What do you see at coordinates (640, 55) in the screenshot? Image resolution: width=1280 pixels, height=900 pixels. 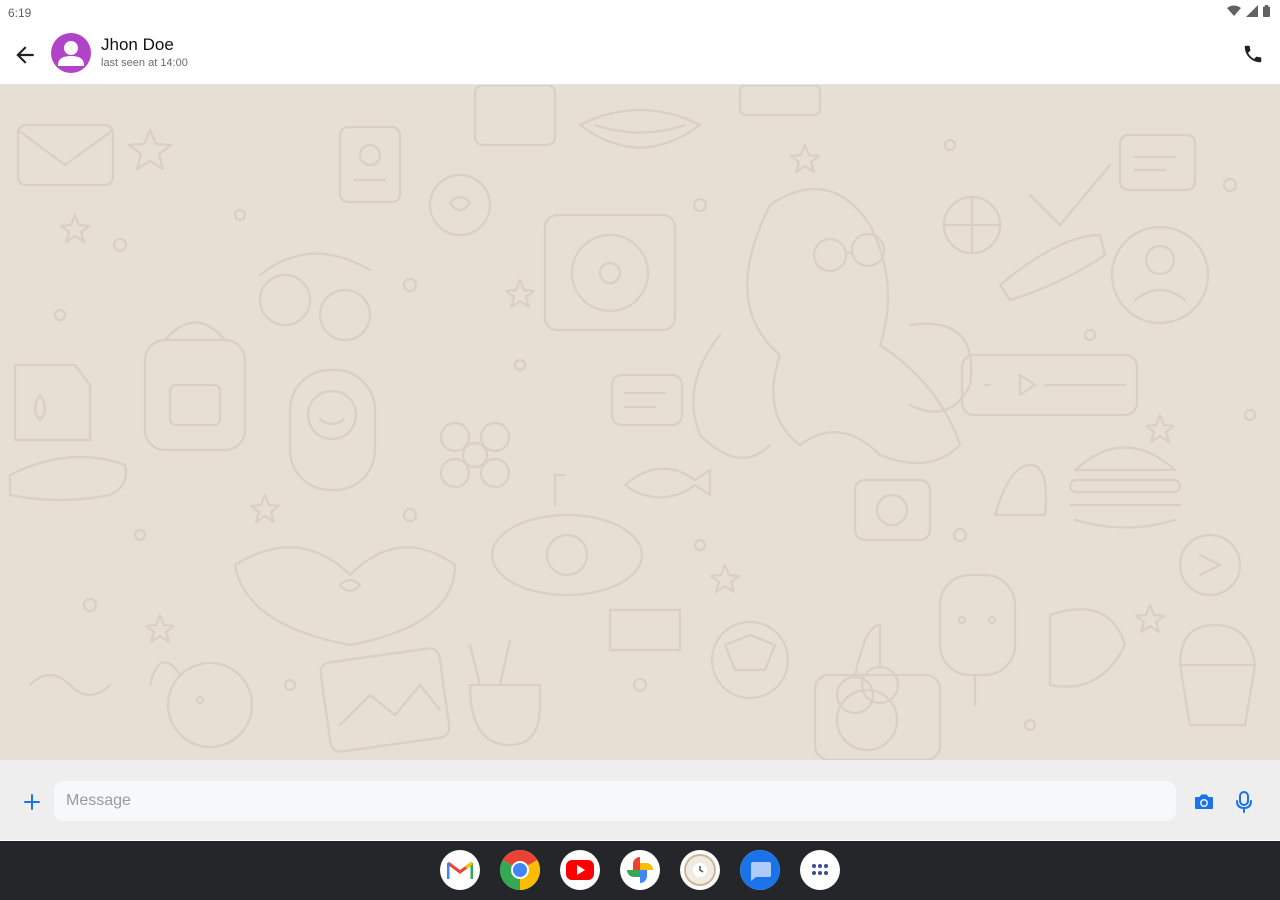 I see `chat-header: Jhon Doe last seen at 14:00` at bounding box center [640, 55].